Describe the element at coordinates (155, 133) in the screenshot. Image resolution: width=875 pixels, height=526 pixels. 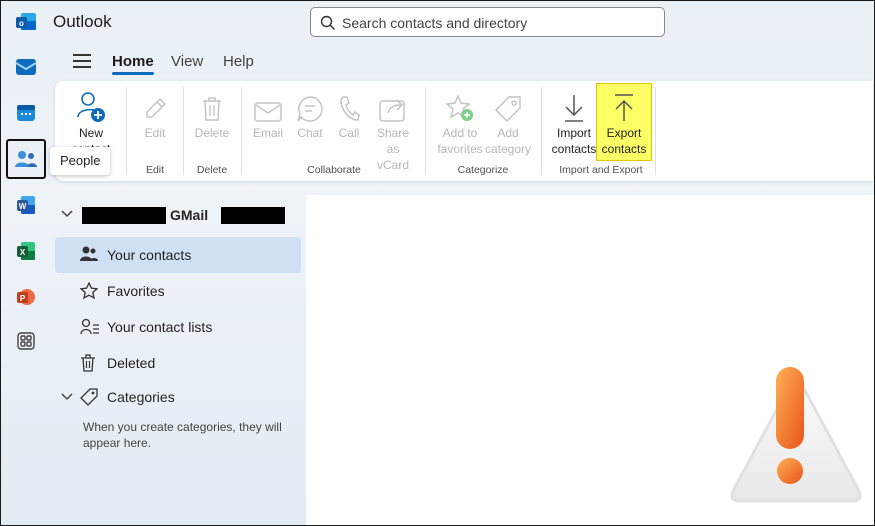
I see `edit-label: Edit` at that location.